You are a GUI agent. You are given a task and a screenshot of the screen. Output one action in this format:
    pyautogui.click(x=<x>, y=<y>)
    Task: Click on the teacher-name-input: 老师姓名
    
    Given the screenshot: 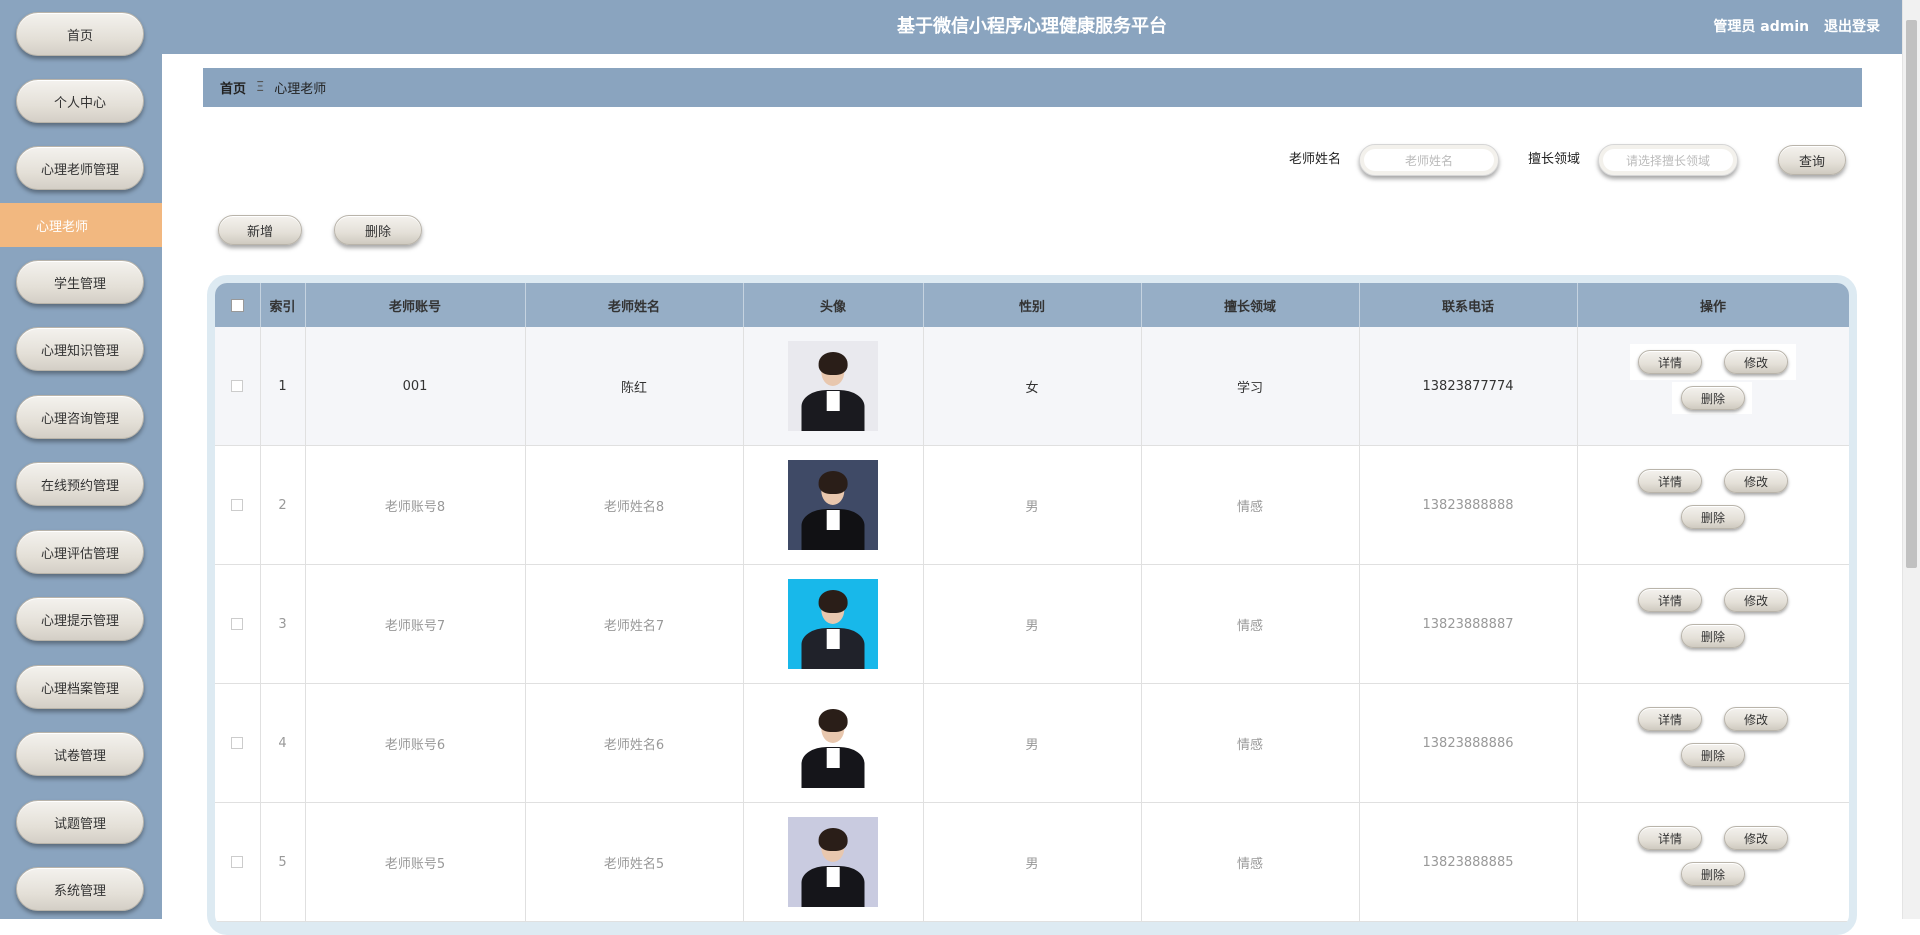 What is the action you would take?
    pyautogui.click(x=1429, y=160)
    